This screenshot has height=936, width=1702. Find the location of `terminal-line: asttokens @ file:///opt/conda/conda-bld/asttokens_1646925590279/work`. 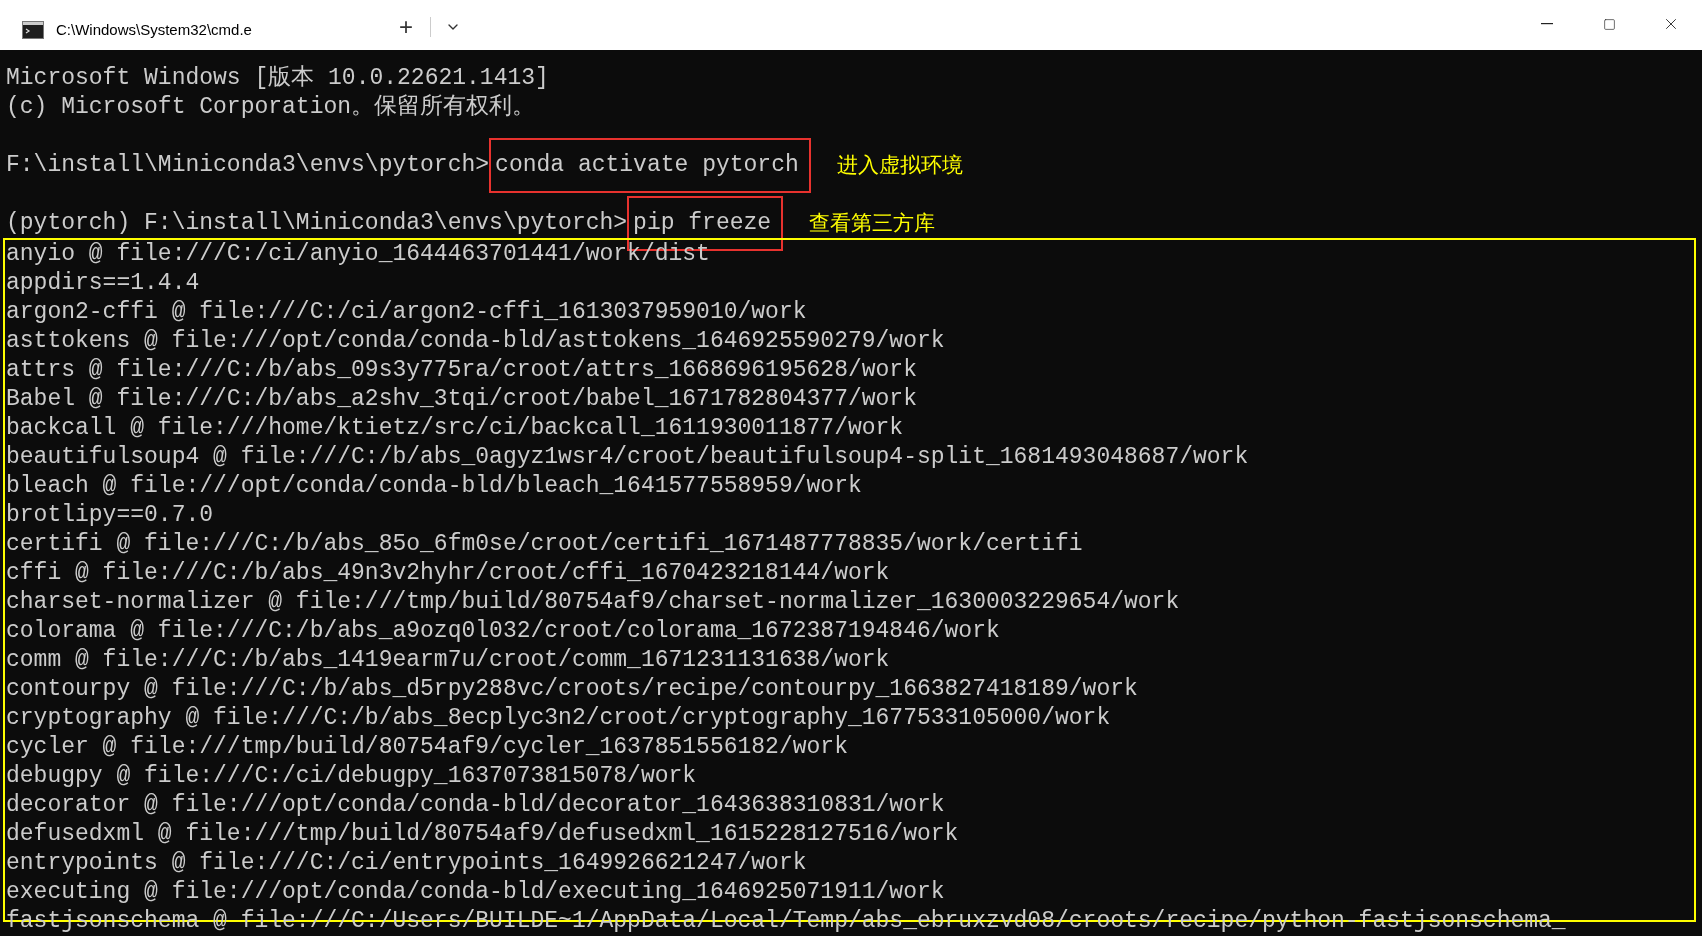

terminal-line: asttokens @ file:///opt/conda/conda-bld/asttokens_1646925590279/work is located at coordinates (475, 341).